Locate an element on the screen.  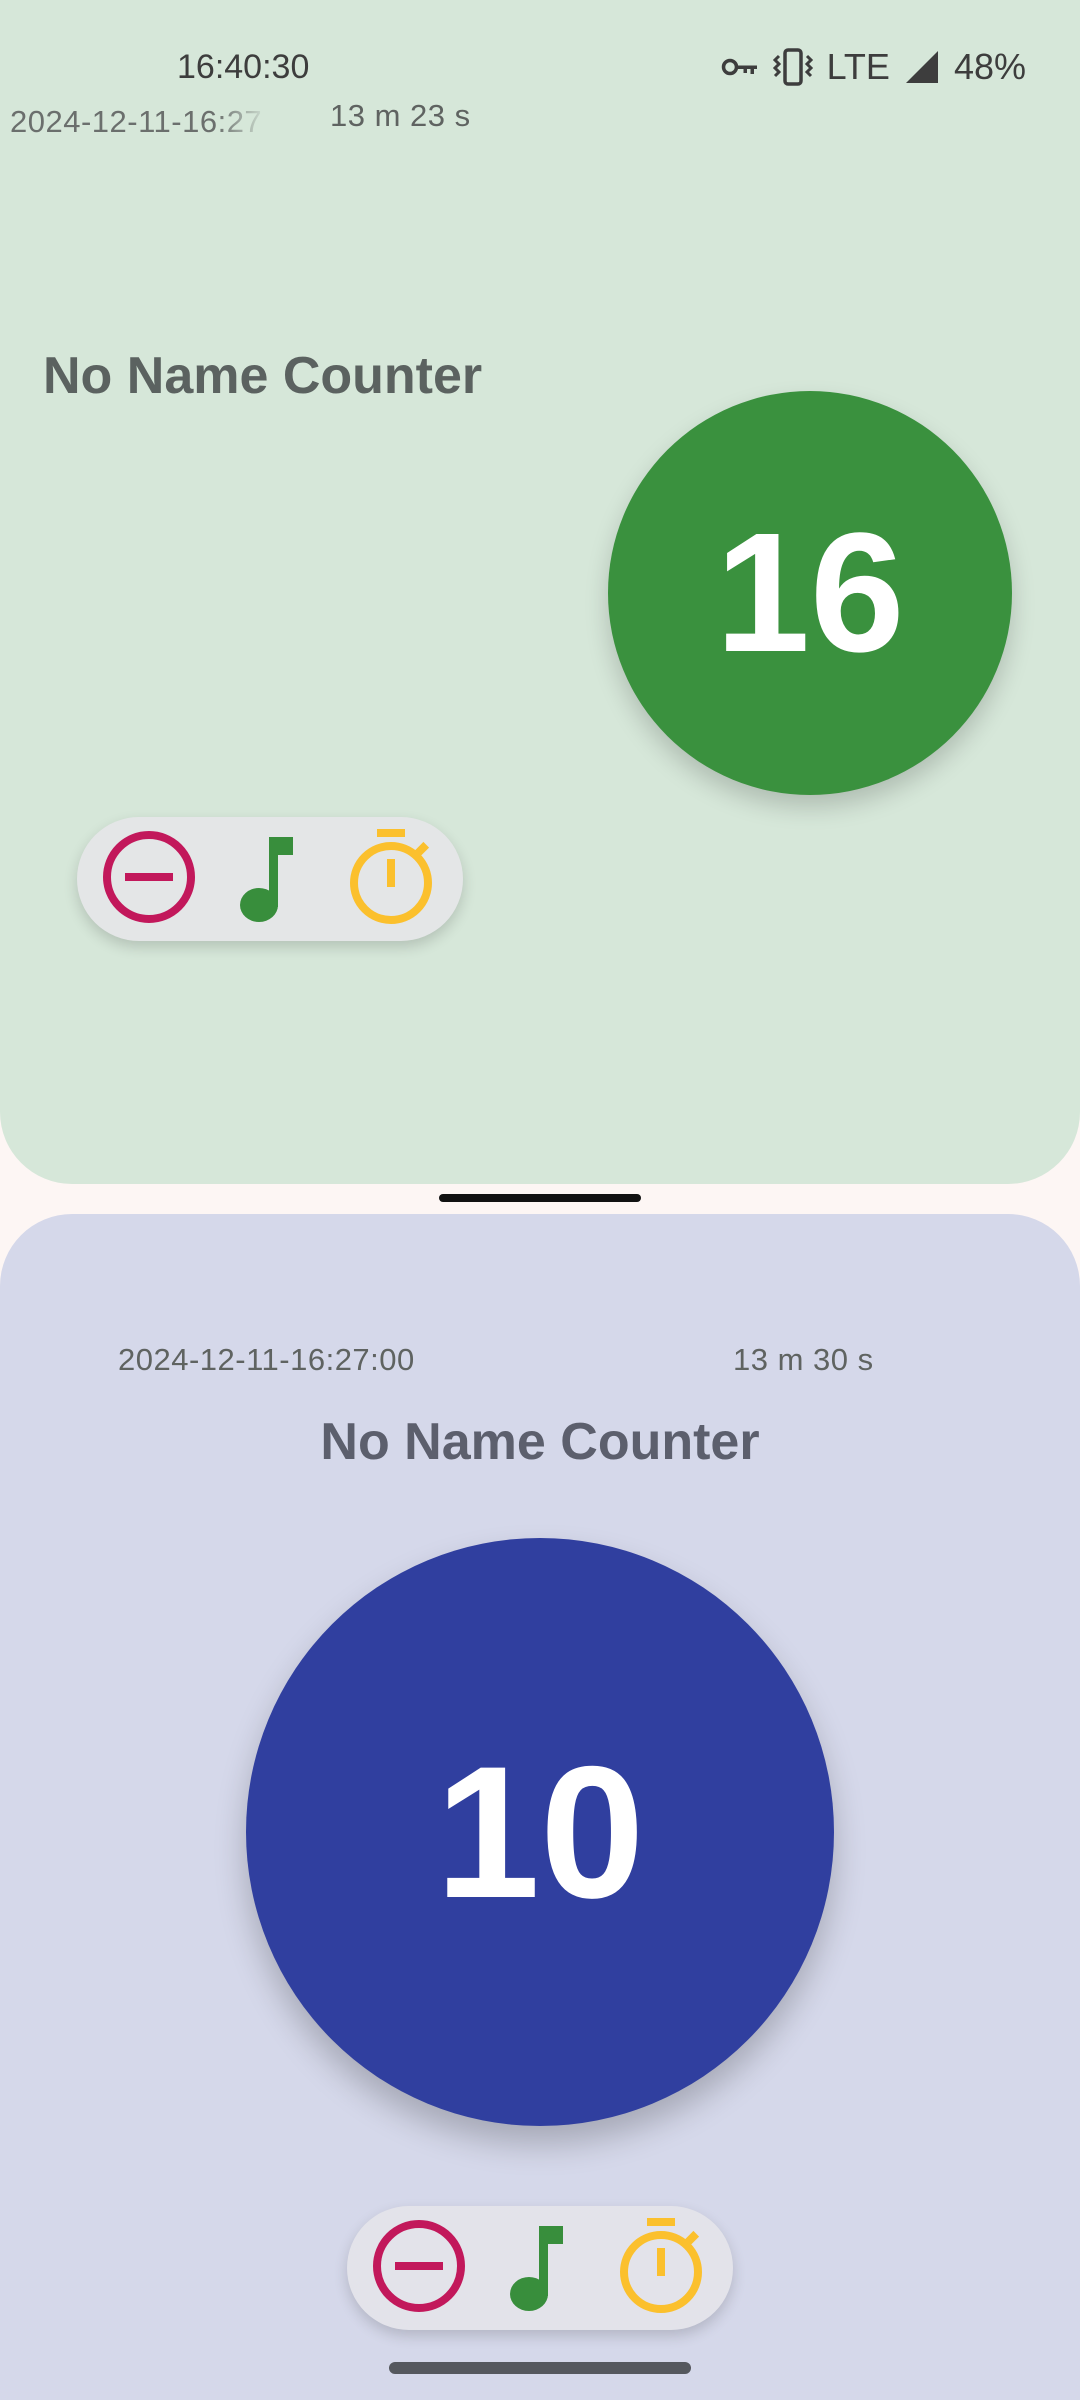
counter-elapsed-time: 13 m 23 s is located at coordinates (400, 115).